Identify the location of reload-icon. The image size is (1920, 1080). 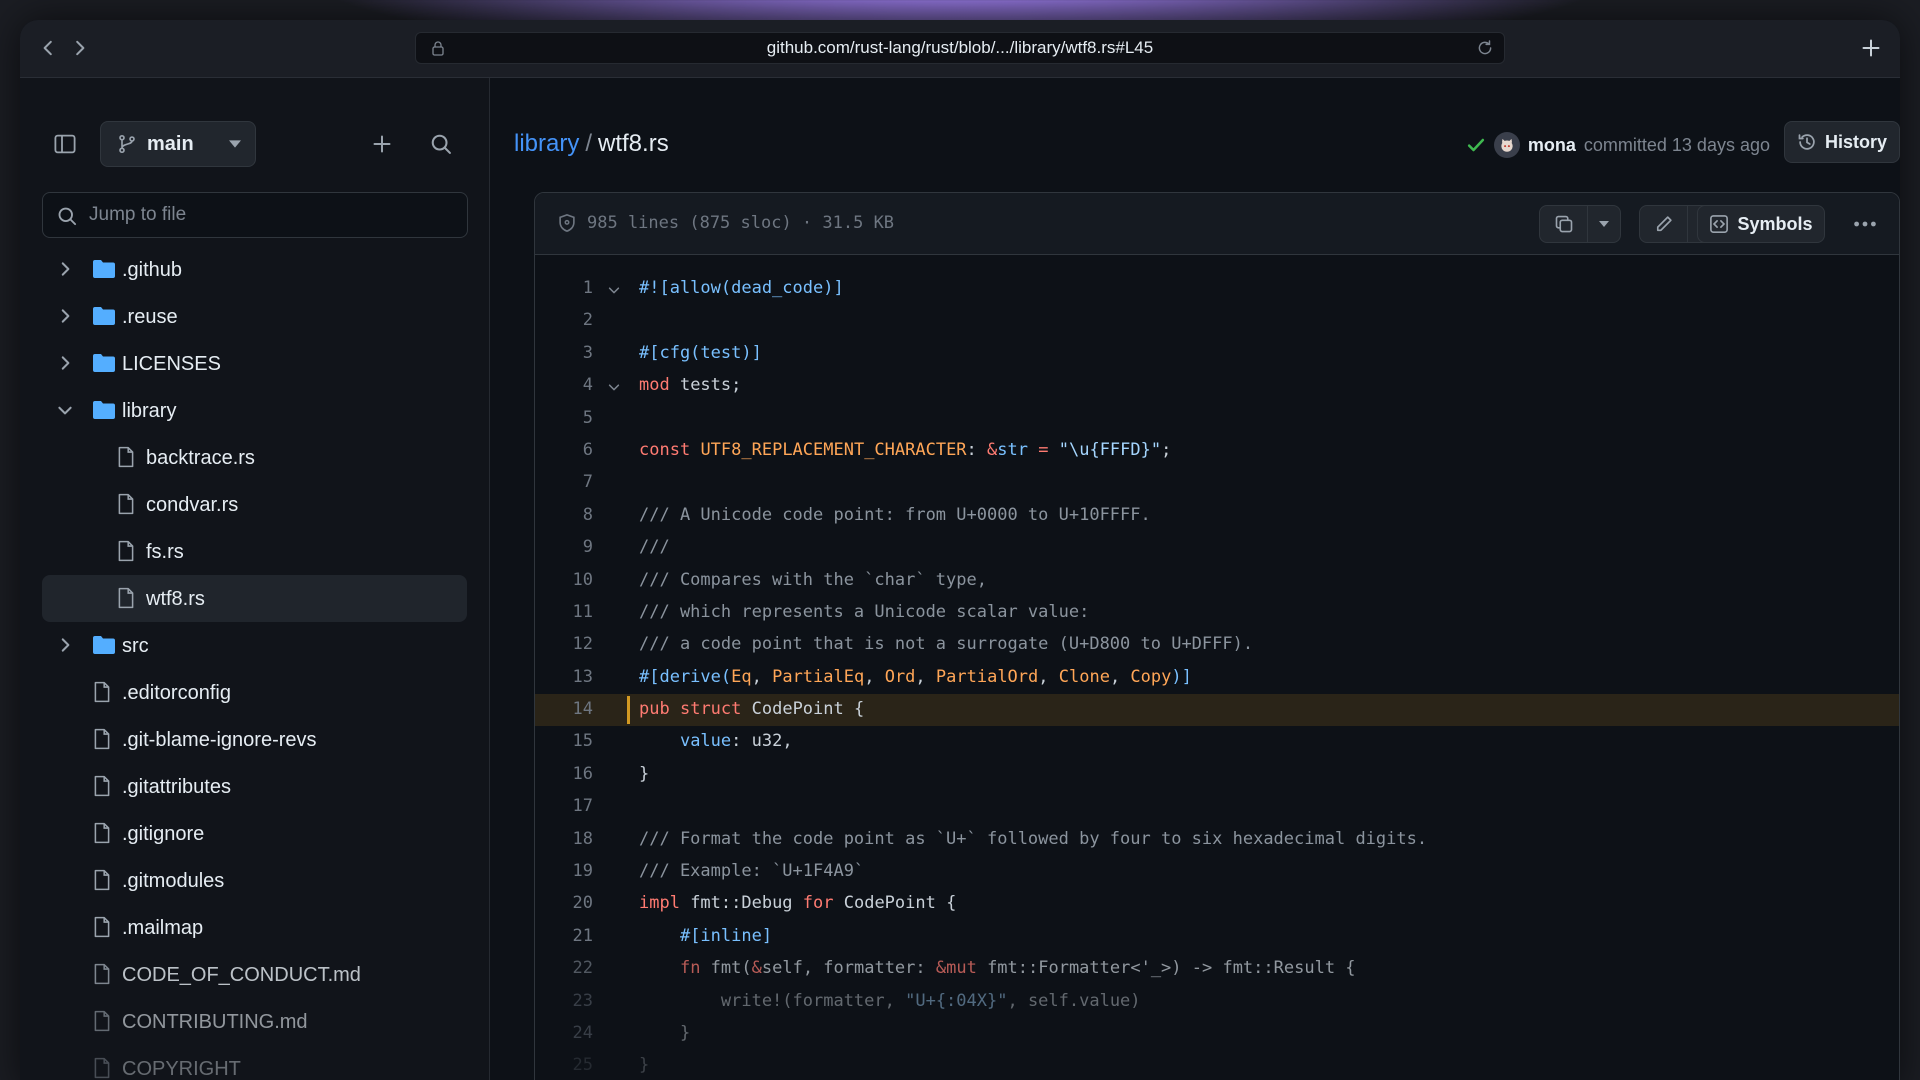
(1485, 48).